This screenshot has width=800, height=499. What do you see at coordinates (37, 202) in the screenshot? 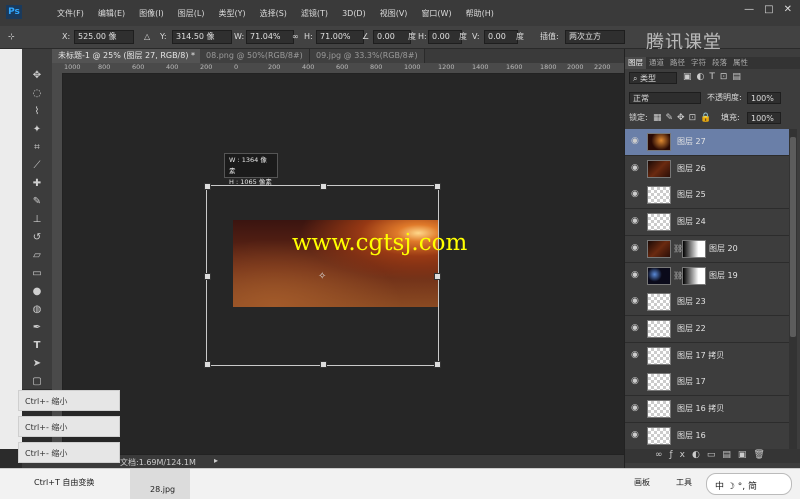
I see `brush-tool-icon: ✎` at bounding box center [37, 202].